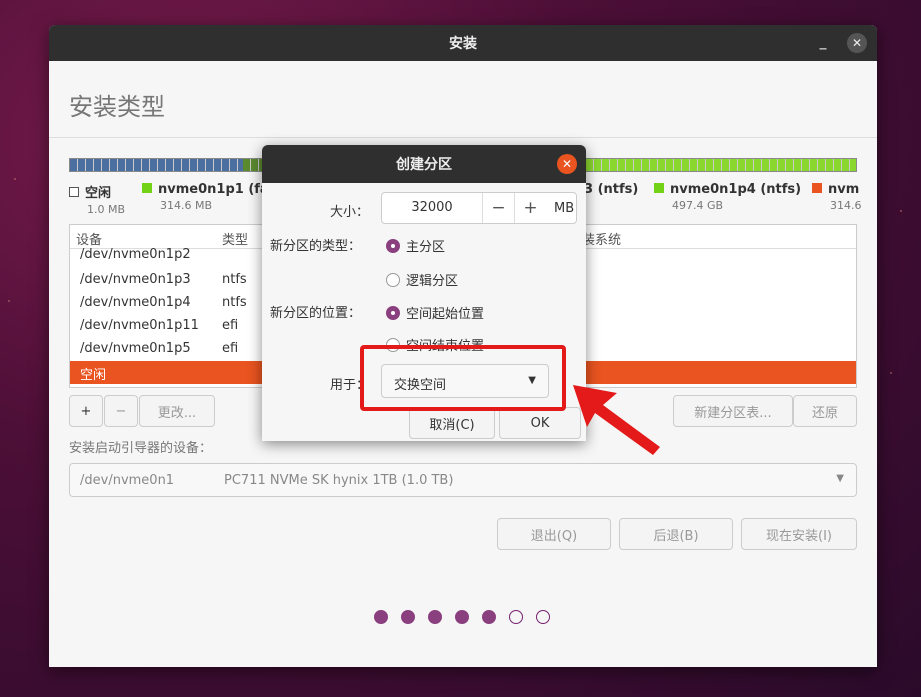 Image resolution: width=921 pixels, height=697 pixels. I want to click on radio-primary: 主分区, so click(415, 245).